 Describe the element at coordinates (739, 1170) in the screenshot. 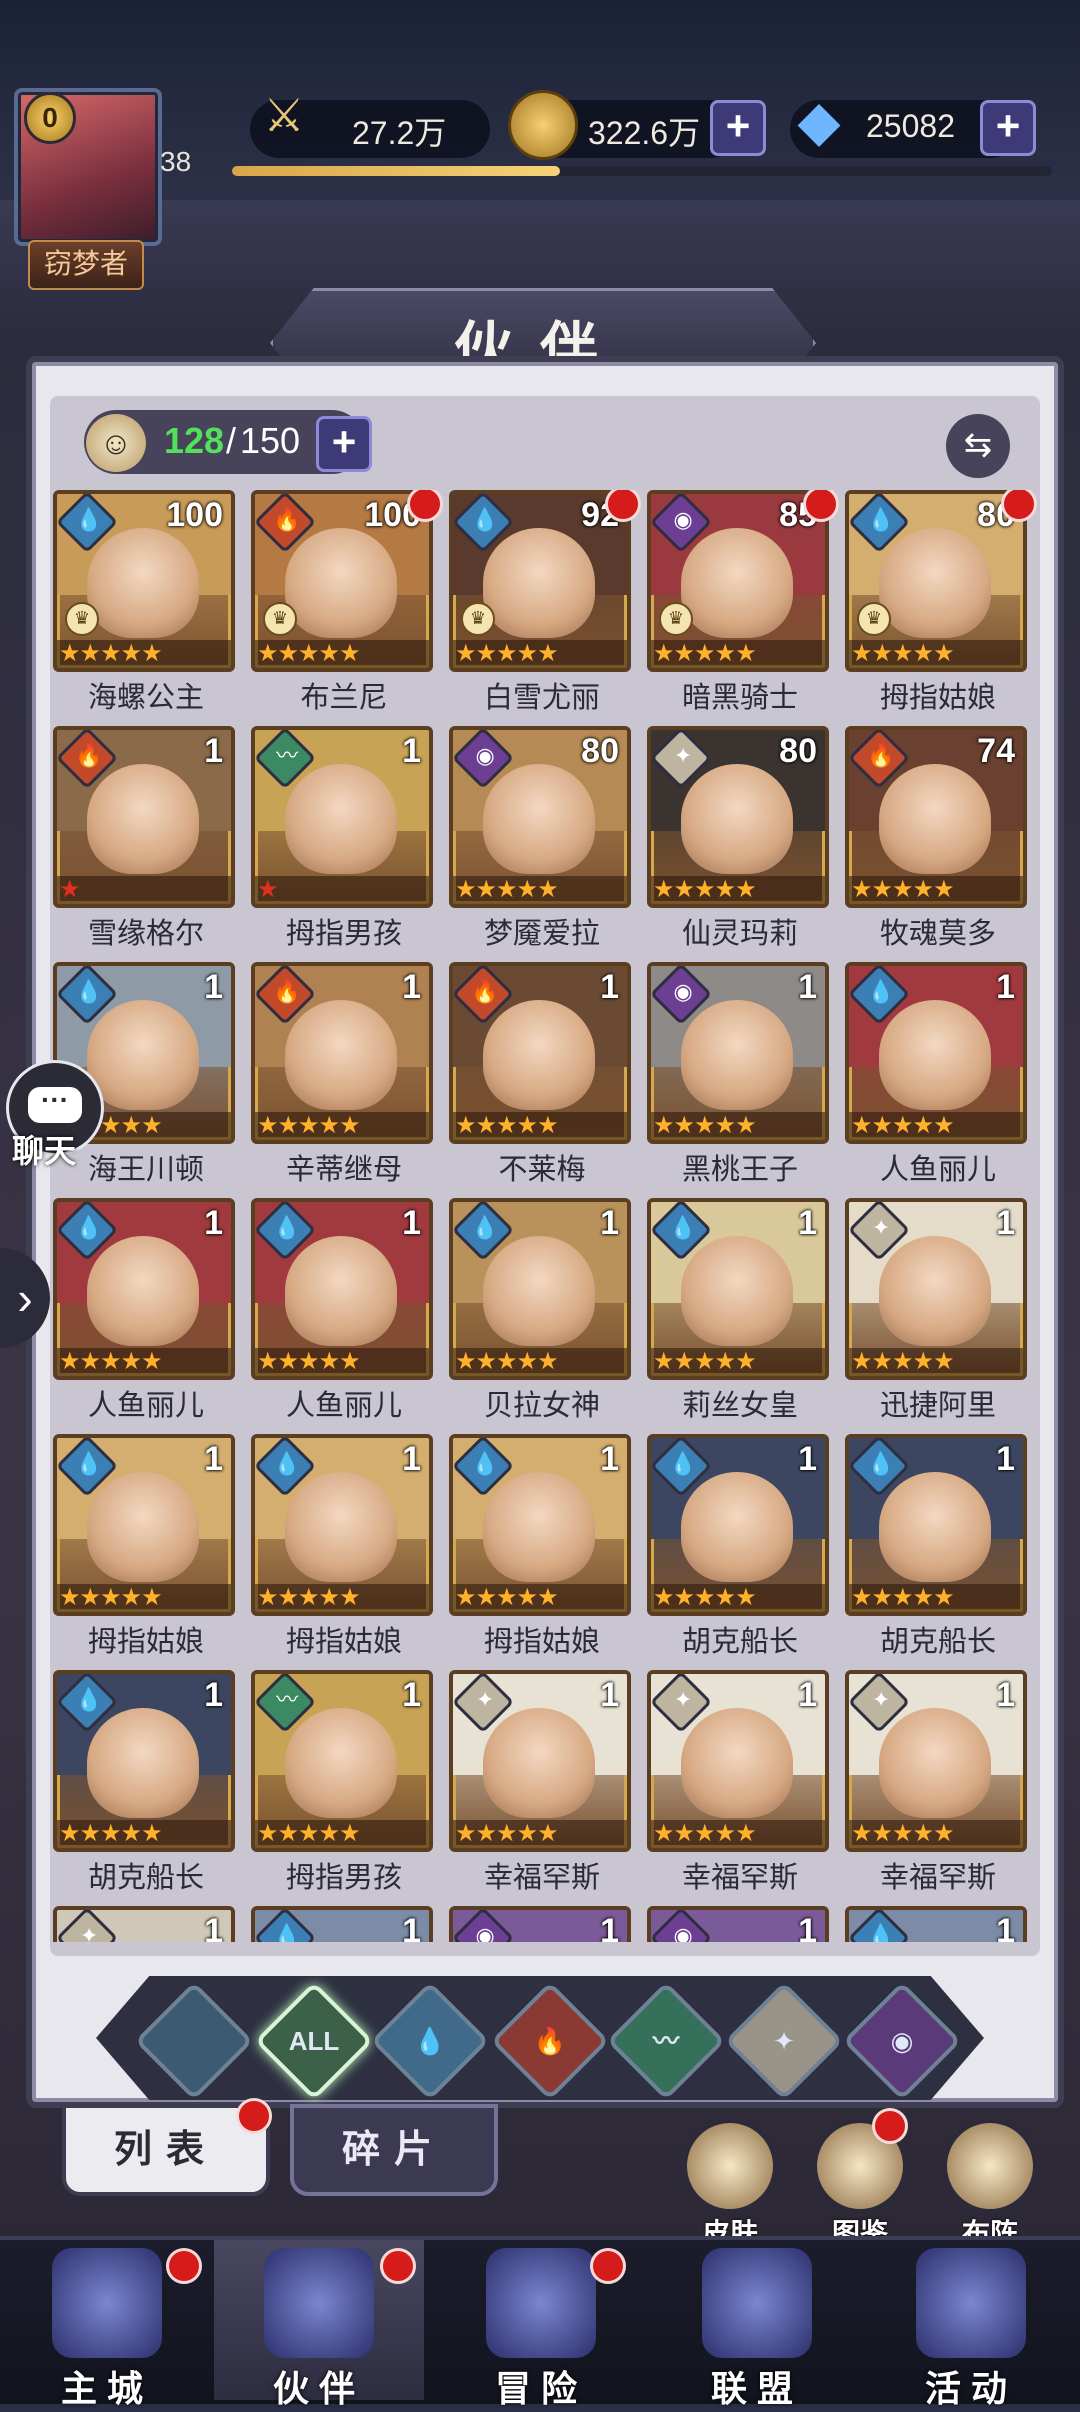

I see `hero-name: 黑桃王子` at that location.